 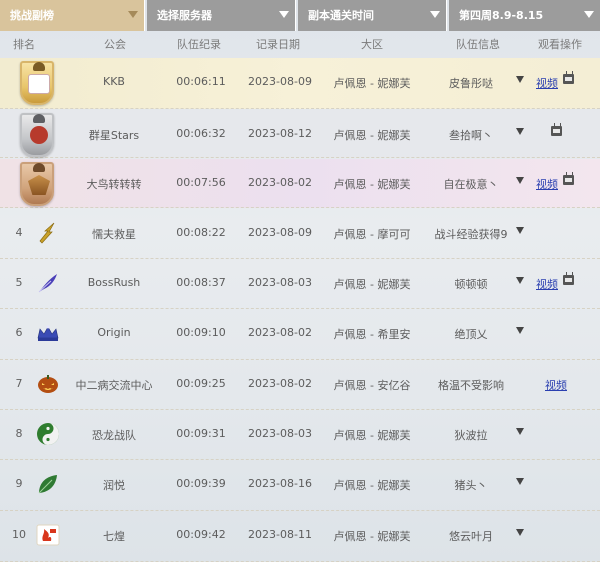 I want to click on team-info: 皮鲁彤哒, so click(x=471, y=83).